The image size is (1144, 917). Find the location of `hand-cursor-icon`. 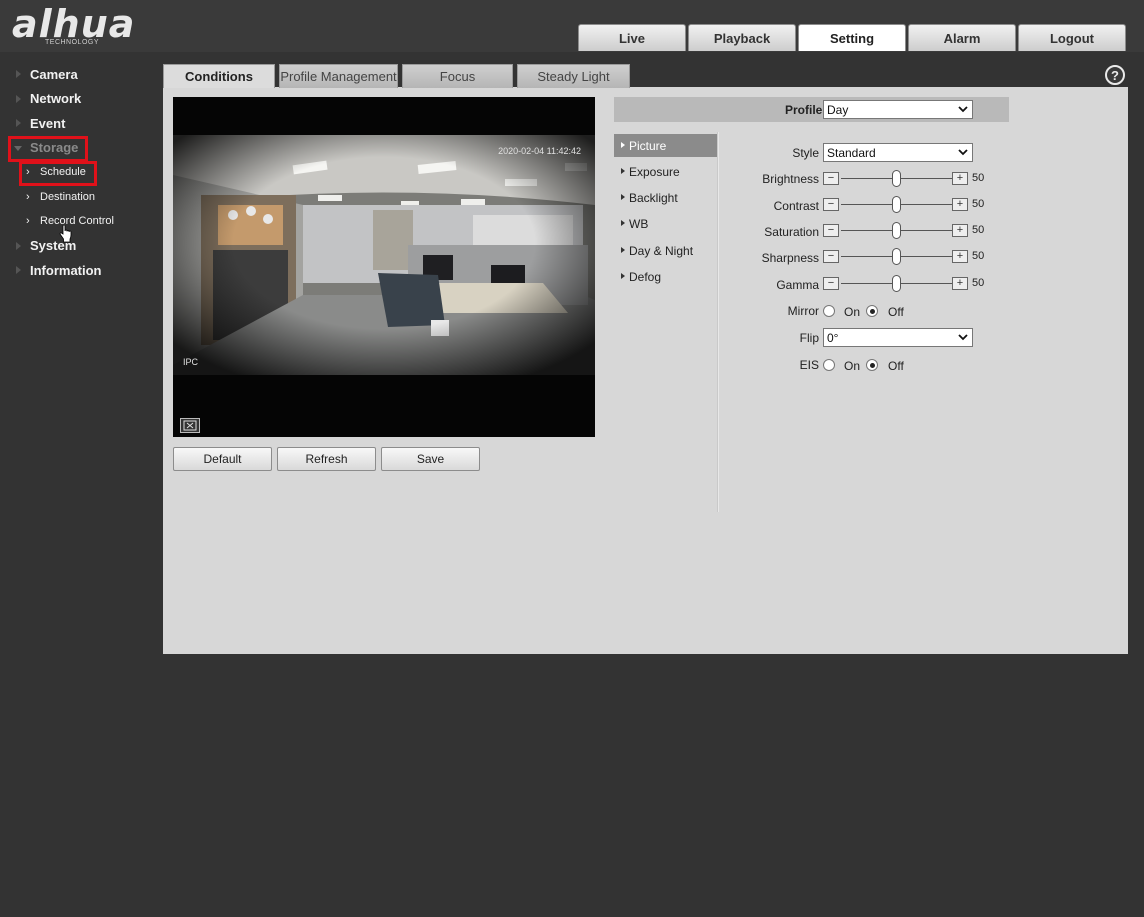

hand-cursor-icon is located at coordinates (65, 234).